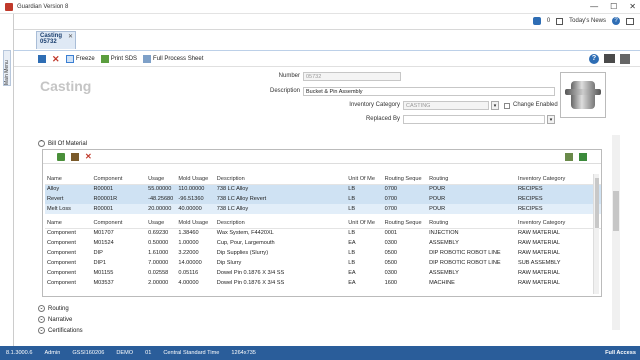 This screenshot has width=640, height=360. I want to click on title-bar: Guardian Version 8 — ☐ ✕, so click(320, 7).